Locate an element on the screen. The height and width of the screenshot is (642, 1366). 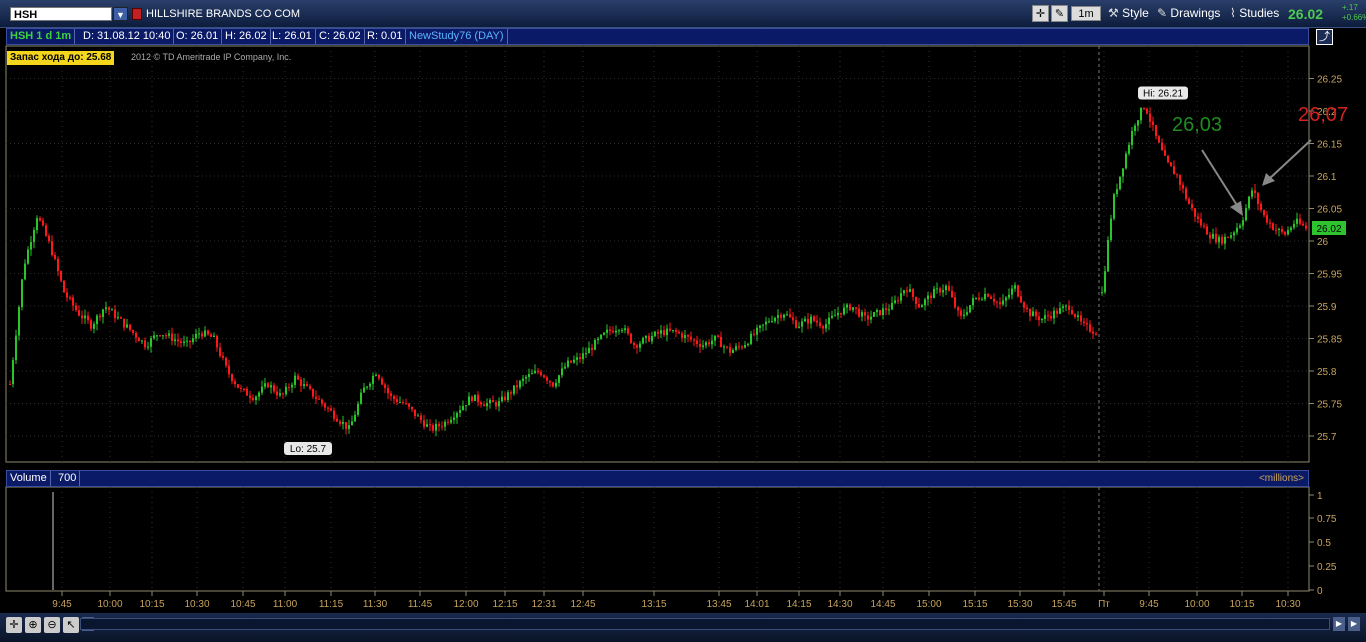
pointer-icon: ↖ is located at coordinates (71, 625).